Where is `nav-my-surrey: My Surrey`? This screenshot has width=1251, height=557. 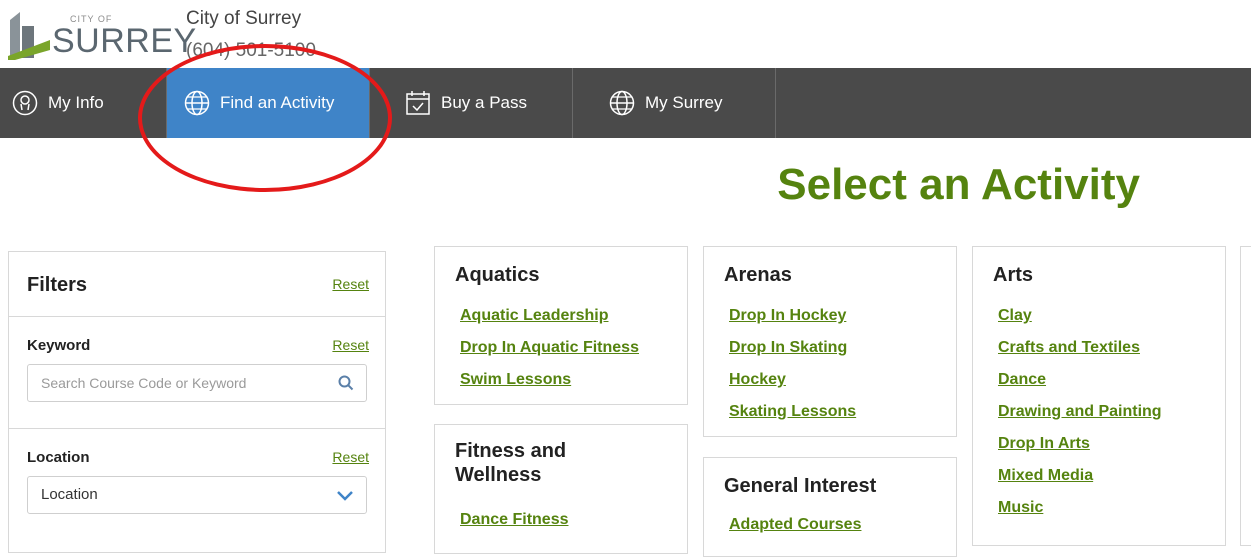
nav-my-surrey: My Surrey is located at coordinates (674, 103).